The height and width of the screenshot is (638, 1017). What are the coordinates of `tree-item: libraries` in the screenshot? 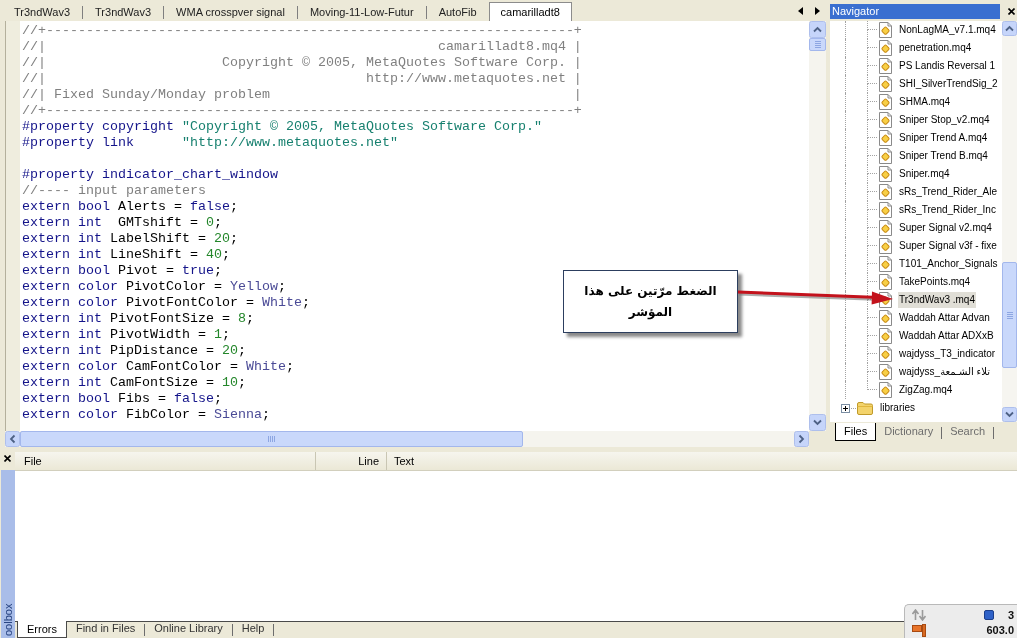 It's located at (897, 408).